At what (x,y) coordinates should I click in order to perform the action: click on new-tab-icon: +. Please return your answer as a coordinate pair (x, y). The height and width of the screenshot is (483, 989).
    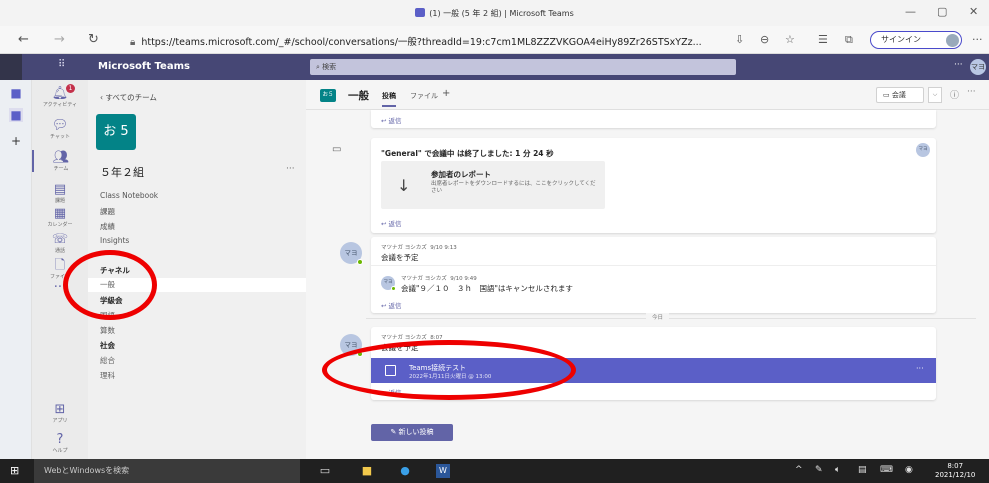
    Looking at the image, I should click on (16, 141).